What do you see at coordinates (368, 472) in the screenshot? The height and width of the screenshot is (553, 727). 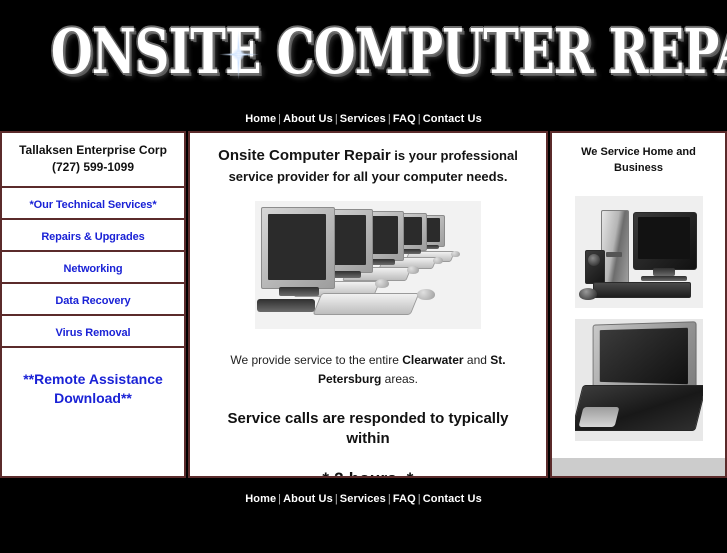 I see `response-time-hours: * 2 hours. *` at bounding box center [368, 472].